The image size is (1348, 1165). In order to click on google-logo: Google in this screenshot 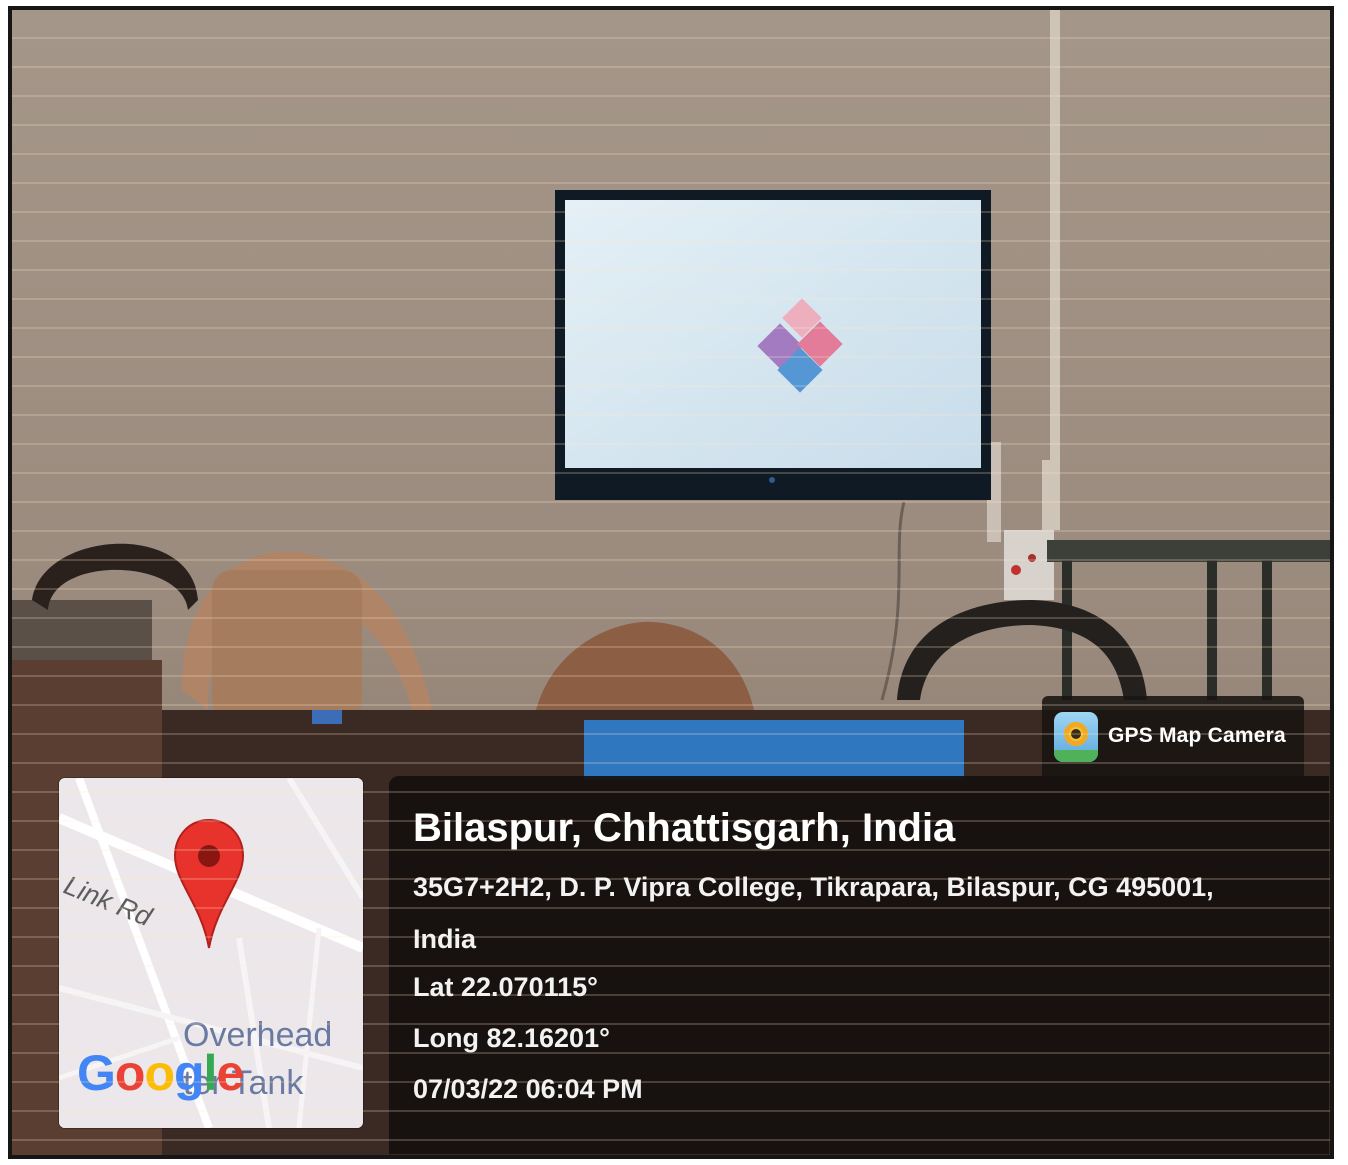, I will do `click(160, 1073)`.